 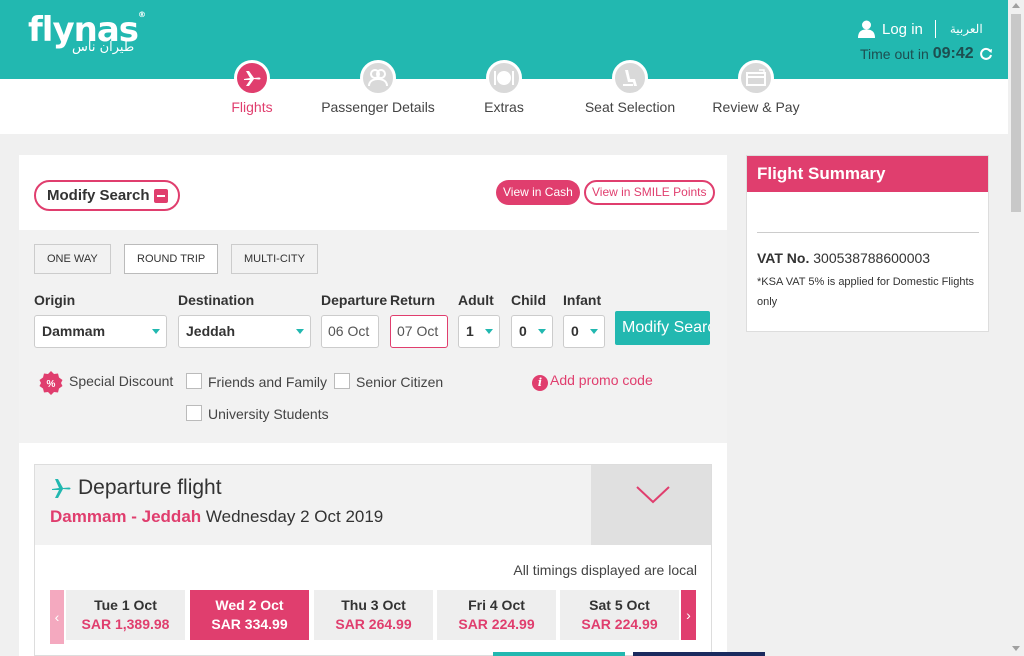 What do you see at coordinates (575, 331) in the screenshot?
I see `infant-value: 0` at bounding box center [575, 331].